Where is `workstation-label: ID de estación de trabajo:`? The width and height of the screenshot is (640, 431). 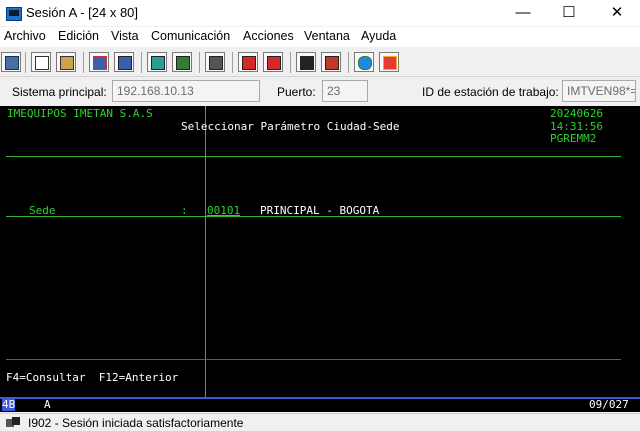
workstation-label: ID de estación de trabajo: is located at coordinates (490, 92).